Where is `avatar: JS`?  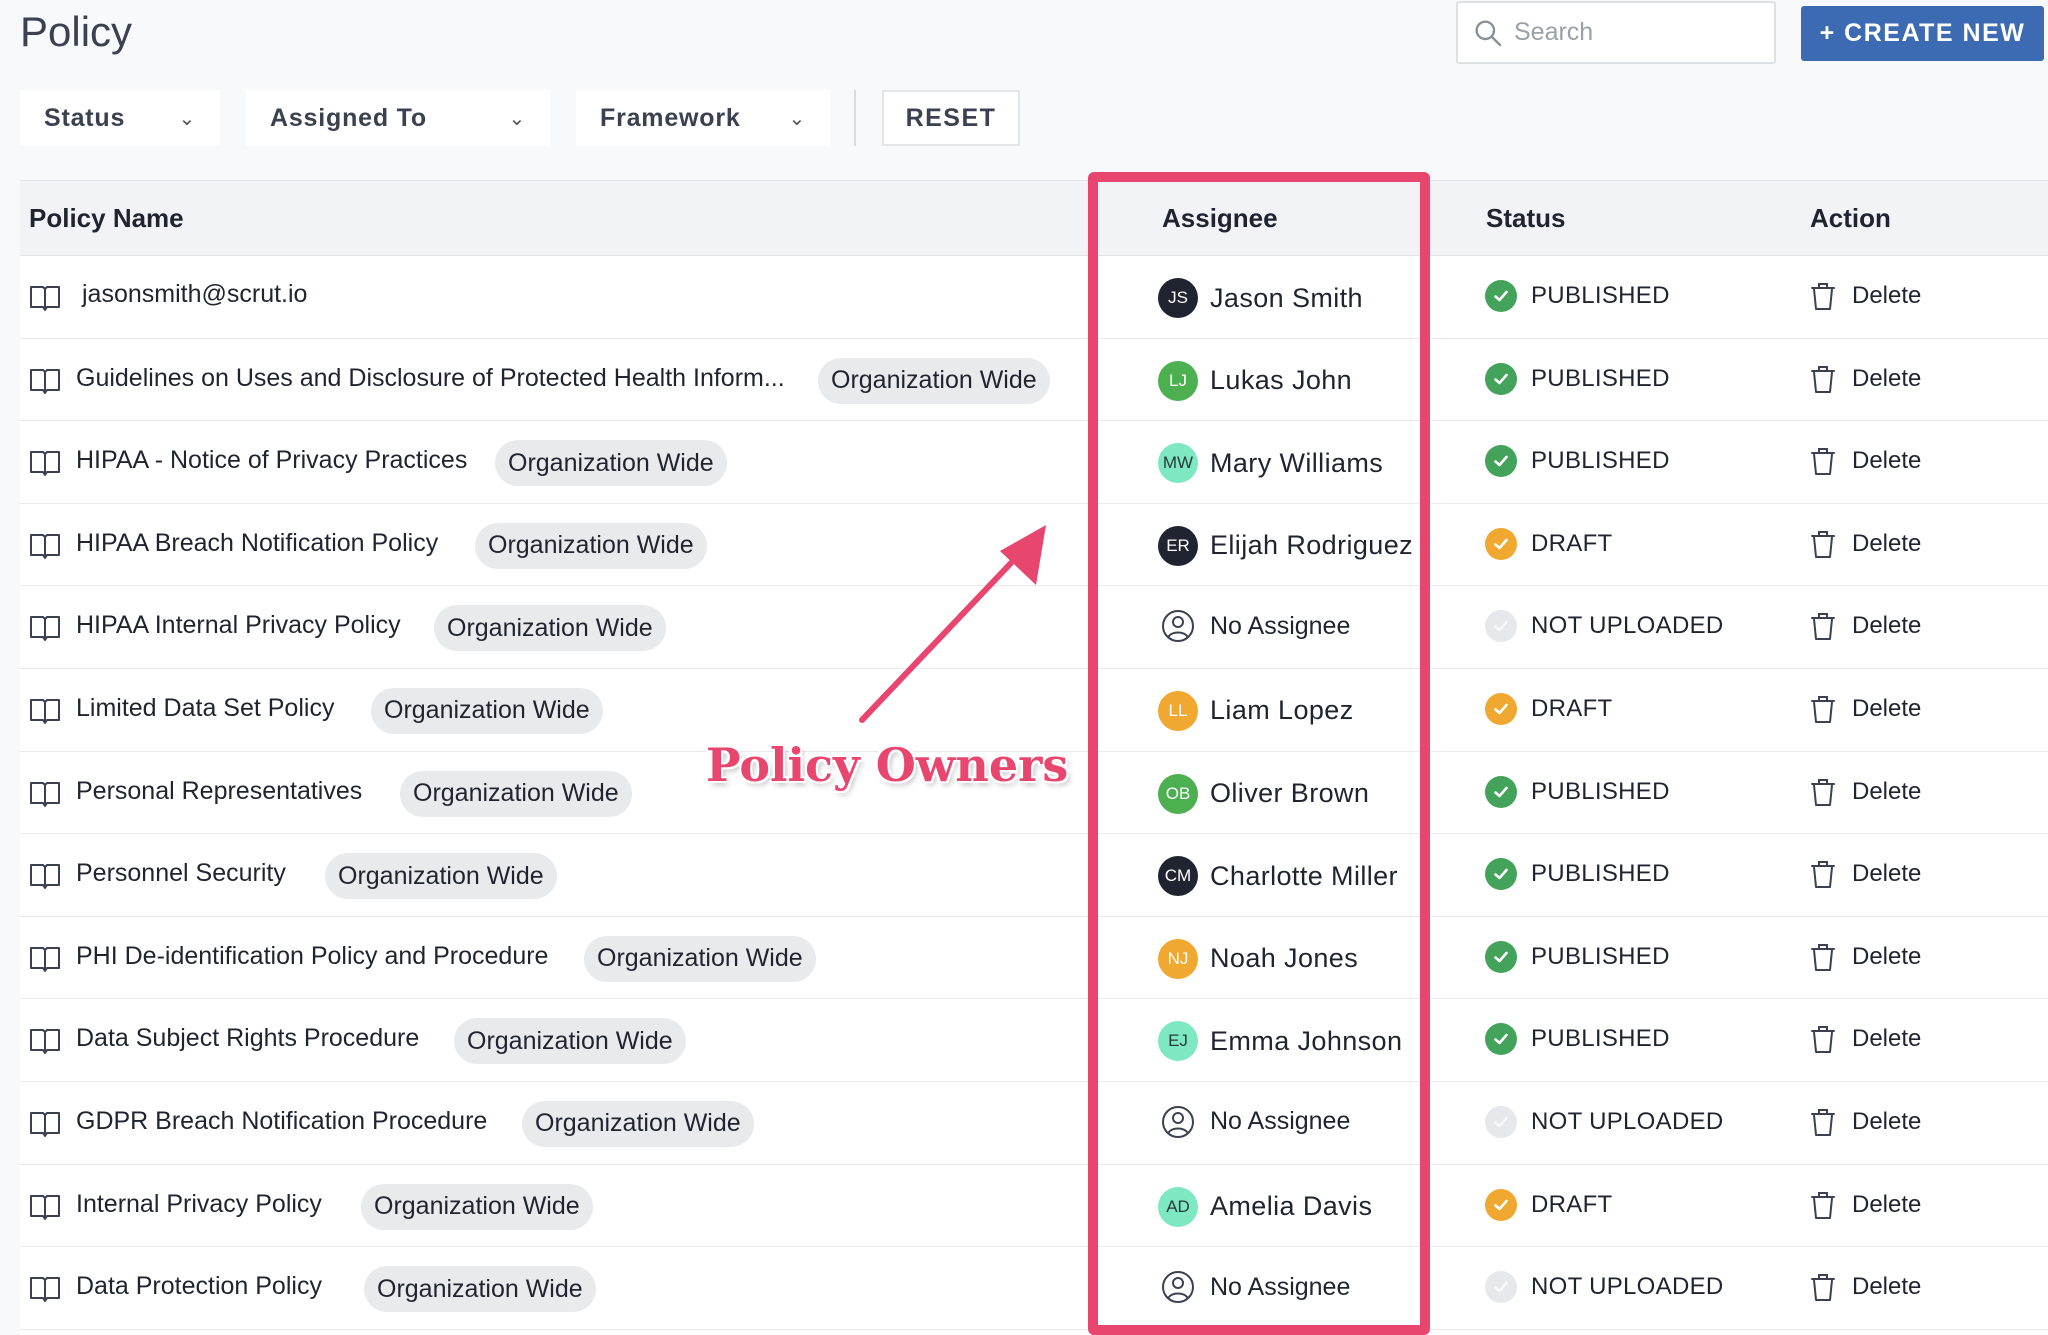
avatar: JS is located at coordinates (1178, 298).